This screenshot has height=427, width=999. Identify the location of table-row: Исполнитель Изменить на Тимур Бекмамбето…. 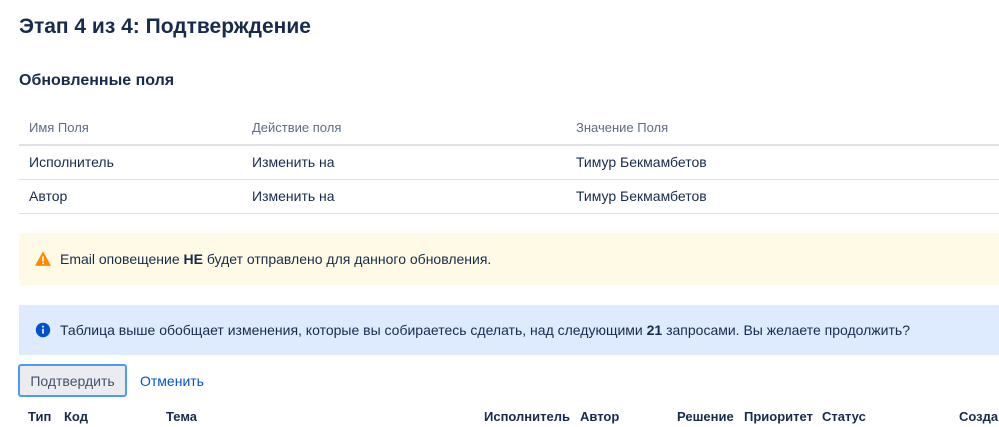
(509, 162).